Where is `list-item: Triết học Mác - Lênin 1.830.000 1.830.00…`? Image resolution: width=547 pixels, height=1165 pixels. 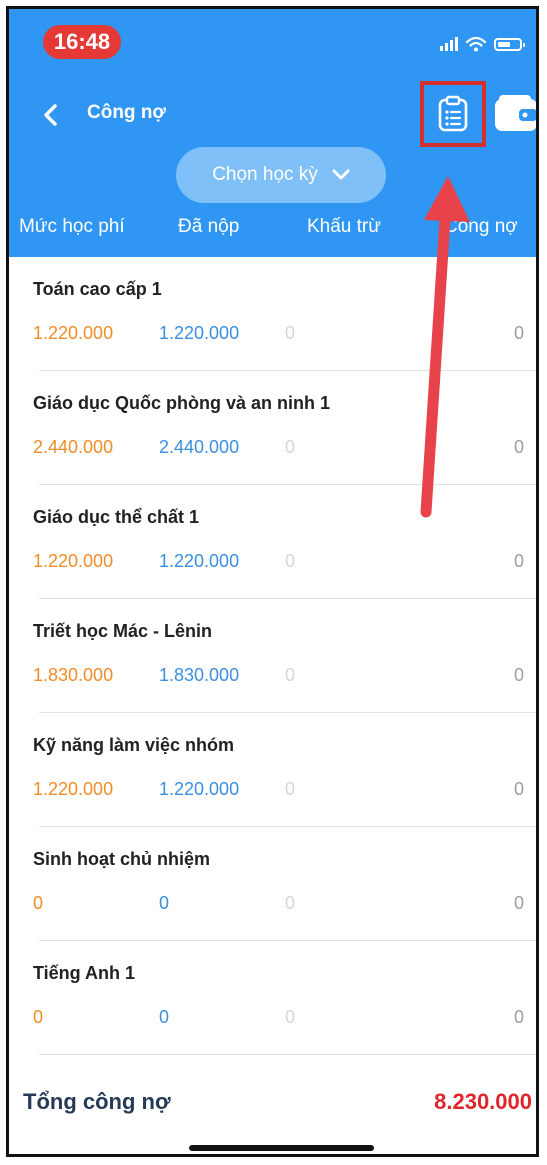
list-item: Triết học Mác - Lênin 1.830.000 1.830.00… is located at coordinates (272, 656).